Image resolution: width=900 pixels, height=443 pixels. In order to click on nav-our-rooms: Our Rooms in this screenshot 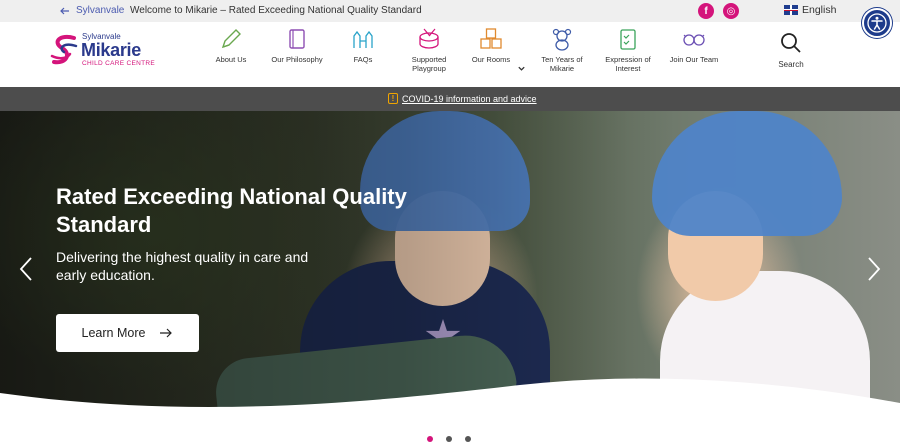, I will do `click(491, 48)`.